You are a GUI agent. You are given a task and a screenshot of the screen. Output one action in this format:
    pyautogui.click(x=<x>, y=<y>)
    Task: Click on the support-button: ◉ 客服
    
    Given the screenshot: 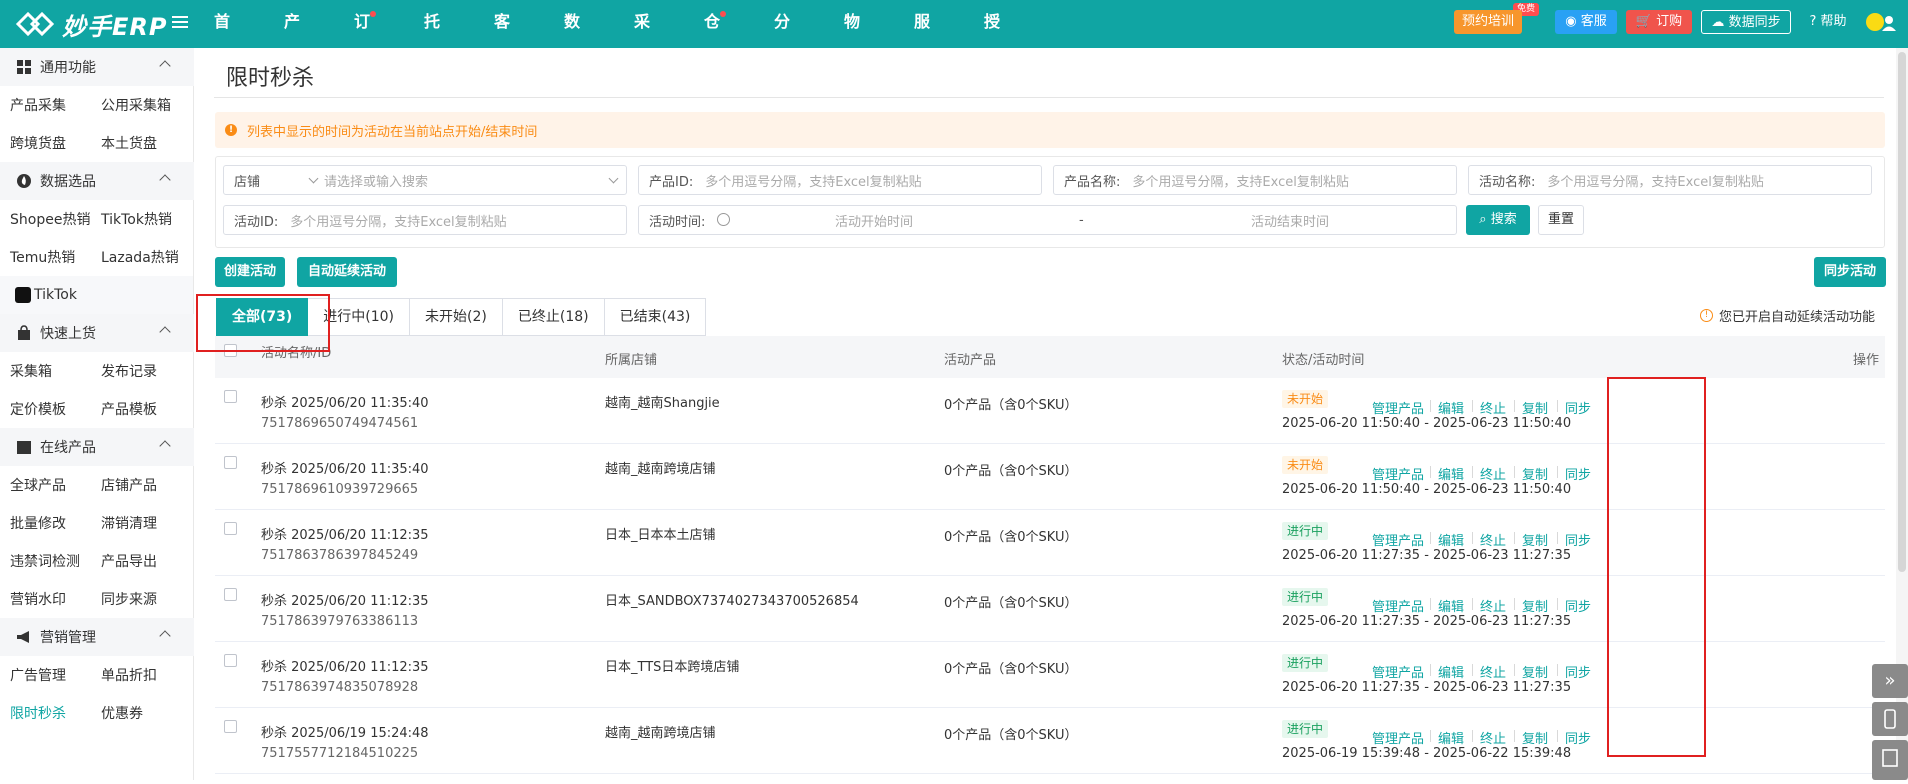 What is the action you would take?
    pyautogui.click(x=1586, y=22)
    